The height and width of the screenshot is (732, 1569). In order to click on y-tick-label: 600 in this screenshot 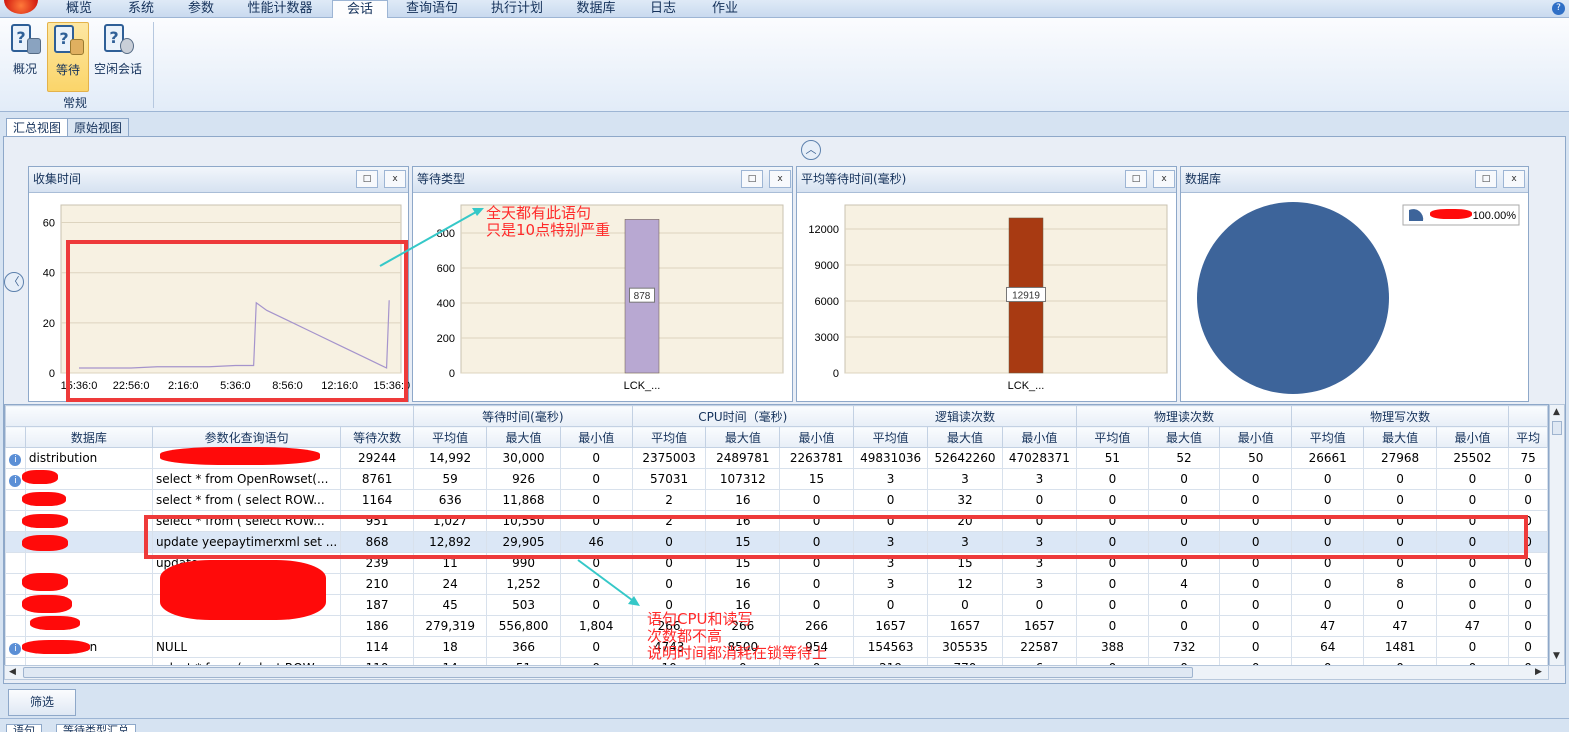, I will do `click(446, 269)`.